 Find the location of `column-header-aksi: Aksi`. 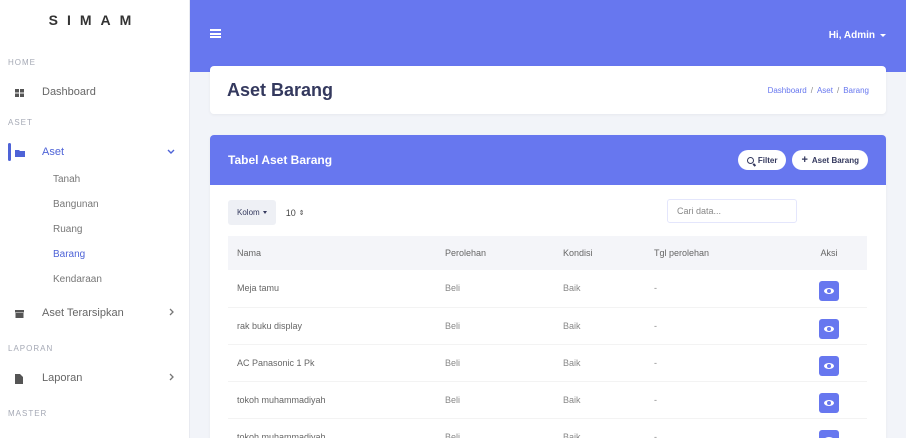

column-header-aksi: Aksi is located at coordinates (829, 253).